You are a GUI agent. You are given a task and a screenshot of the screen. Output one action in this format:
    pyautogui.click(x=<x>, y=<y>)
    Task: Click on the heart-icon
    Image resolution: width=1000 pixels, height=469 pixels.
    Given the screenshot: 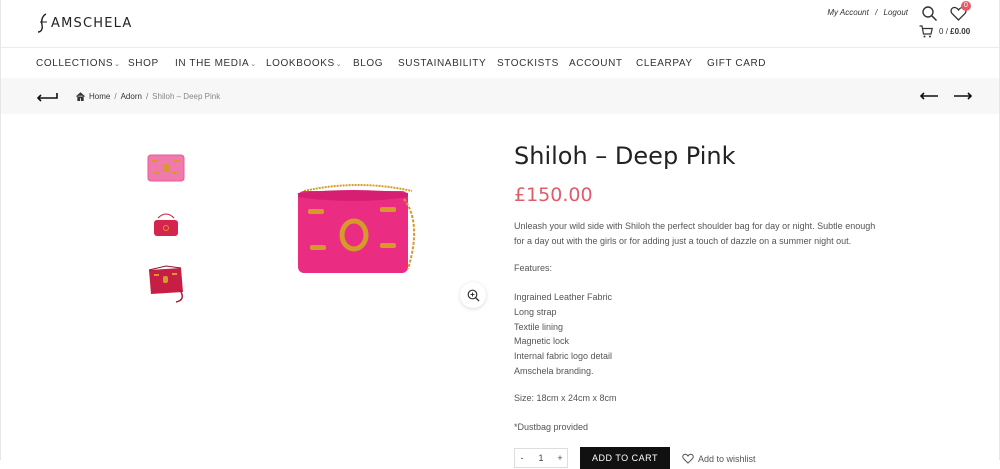 What is the action you would take?
    pyautogui.click(x=688, y=458)
    